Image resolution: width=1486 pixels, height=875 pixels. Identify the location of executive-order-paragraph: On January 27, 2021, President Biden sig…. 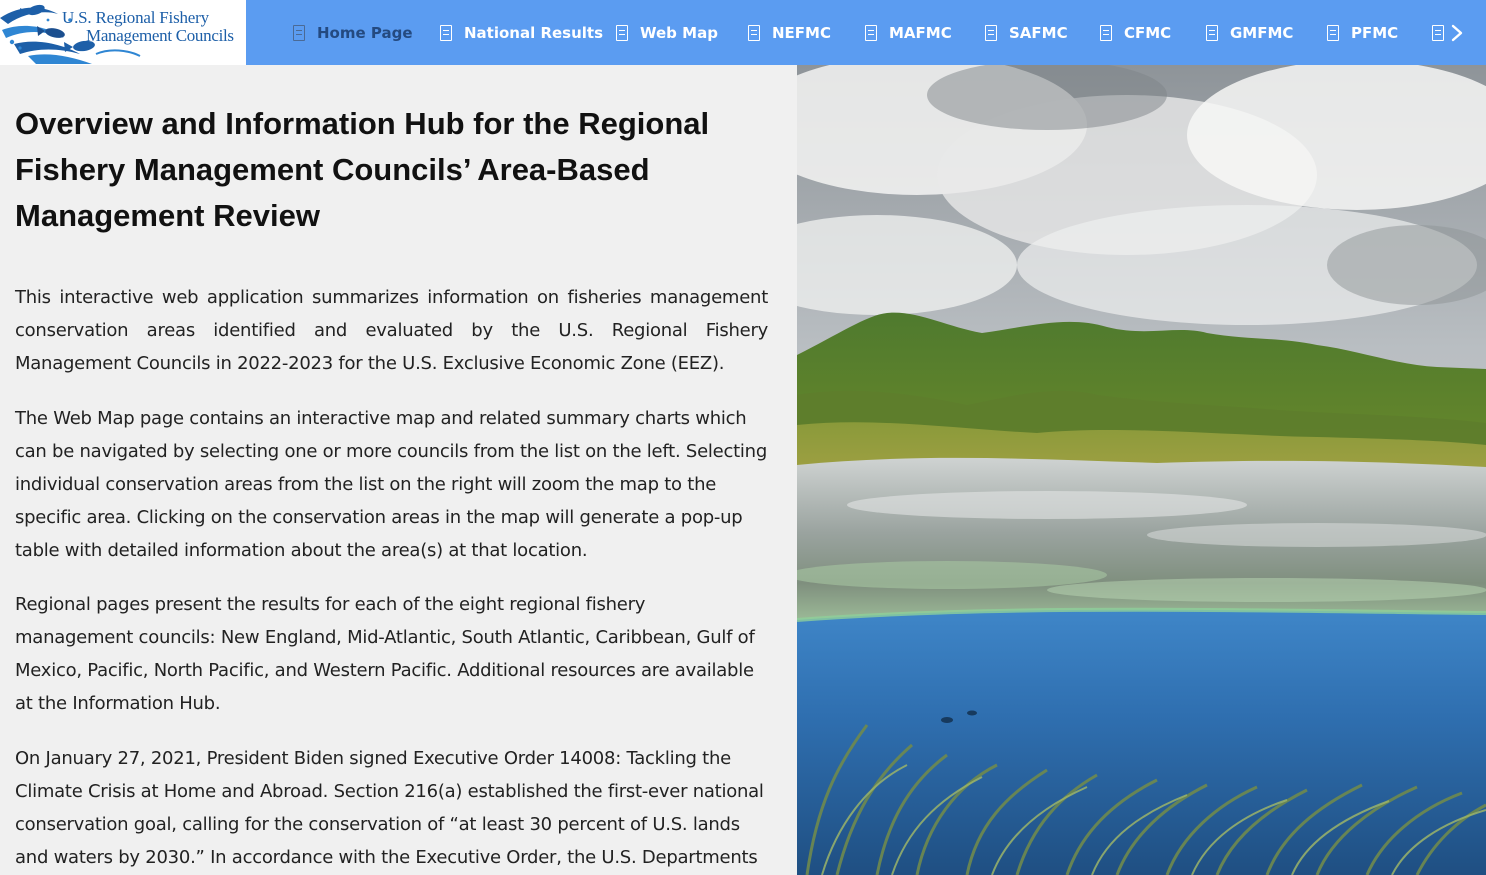
(389, 808).